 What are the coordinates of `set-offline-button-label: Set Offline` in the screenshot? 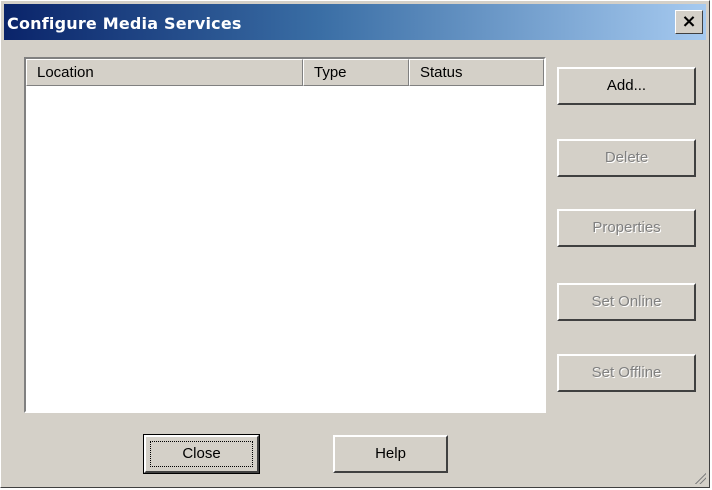 It's located at (626, 372).